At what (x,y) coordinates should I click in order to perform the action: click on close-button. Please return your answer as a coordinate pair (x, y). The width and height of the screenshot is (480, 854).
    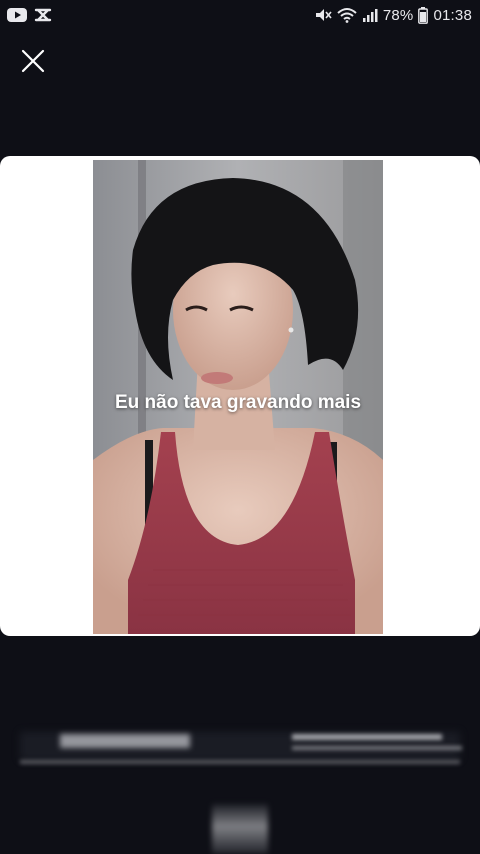
    Looking at the image, I should click on (33, 61).